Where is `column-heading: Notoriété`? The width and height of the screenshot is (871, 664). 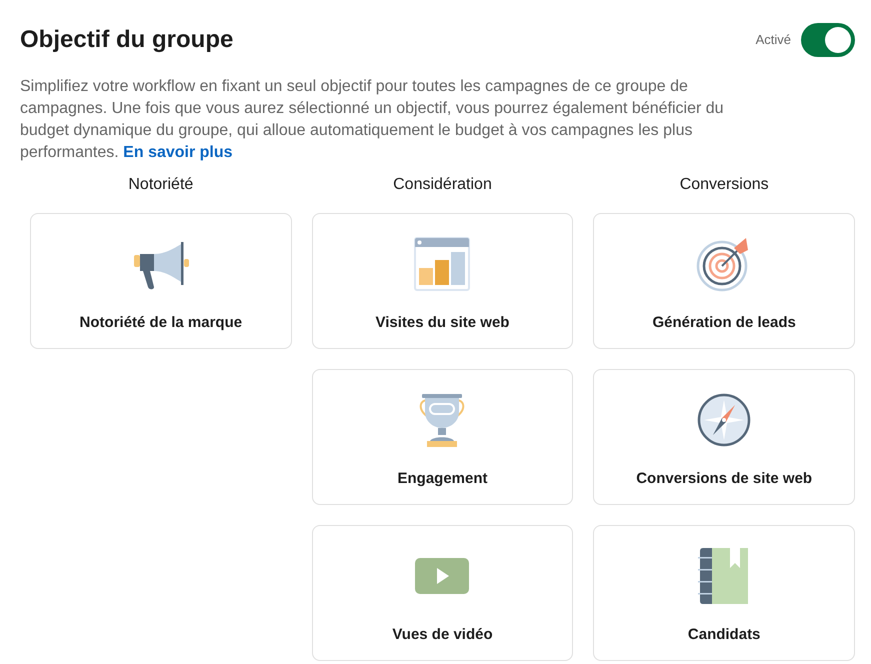
column-heading: Notoriété is located at coordinates (161, 185).